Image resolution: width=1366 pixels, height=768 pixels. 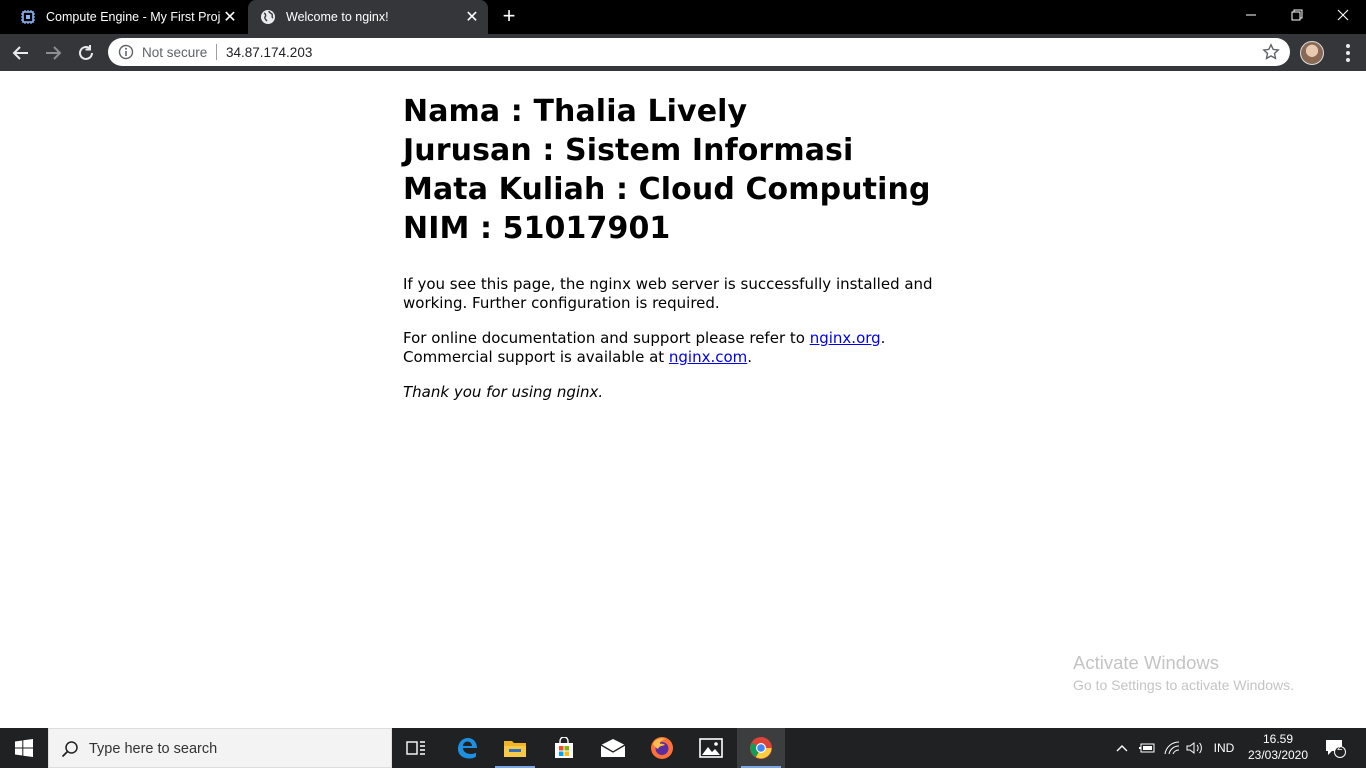 I want to click on bookmark-star-icon, so click(x=1271, y=52).